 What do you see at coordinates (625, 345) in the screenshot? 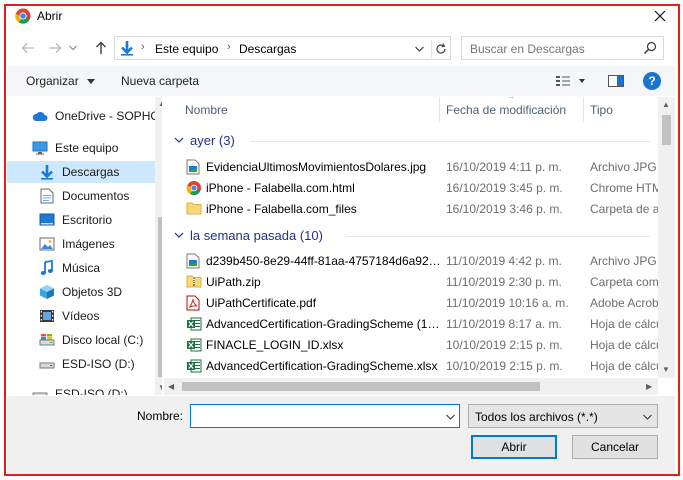
I see `file-type: Hoja de cálculo` at bounding box center [625, 345].